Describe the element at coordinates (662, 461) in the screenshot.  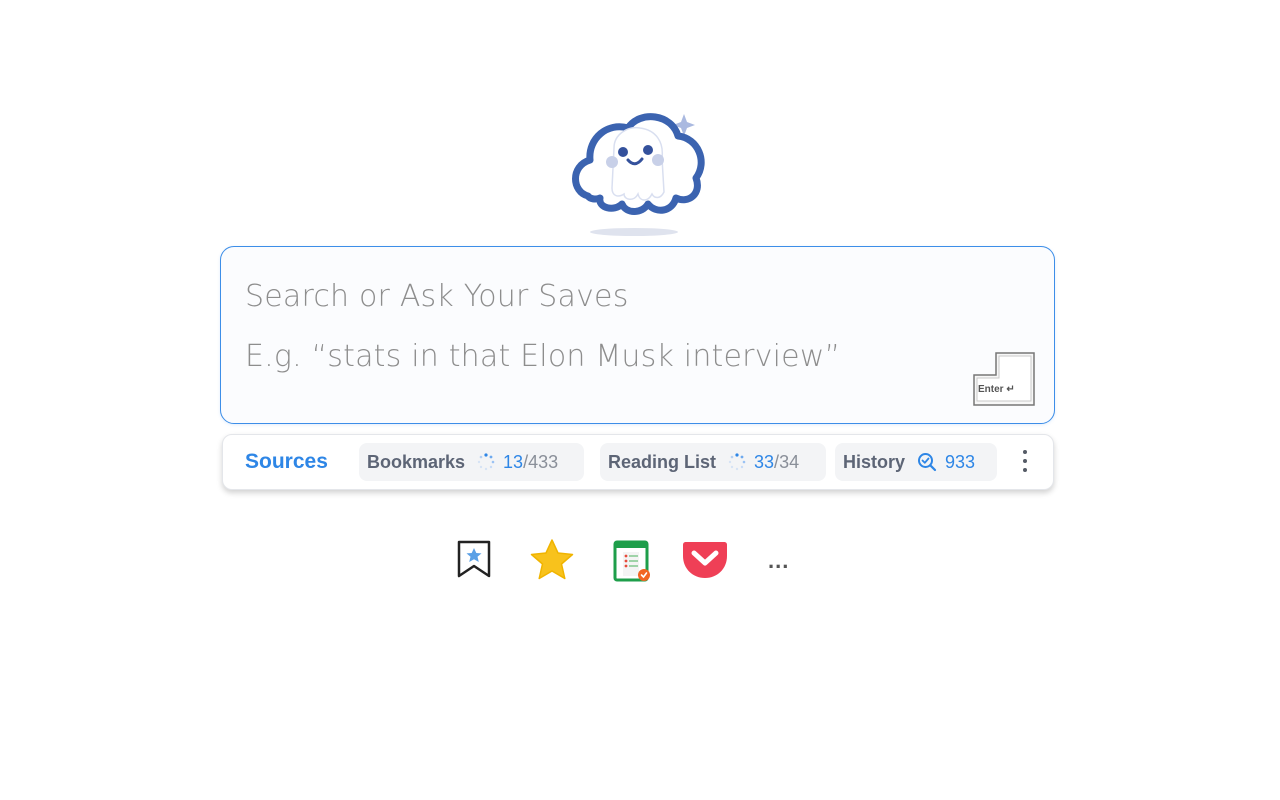
I see `chip-label: Reading List` at that location.